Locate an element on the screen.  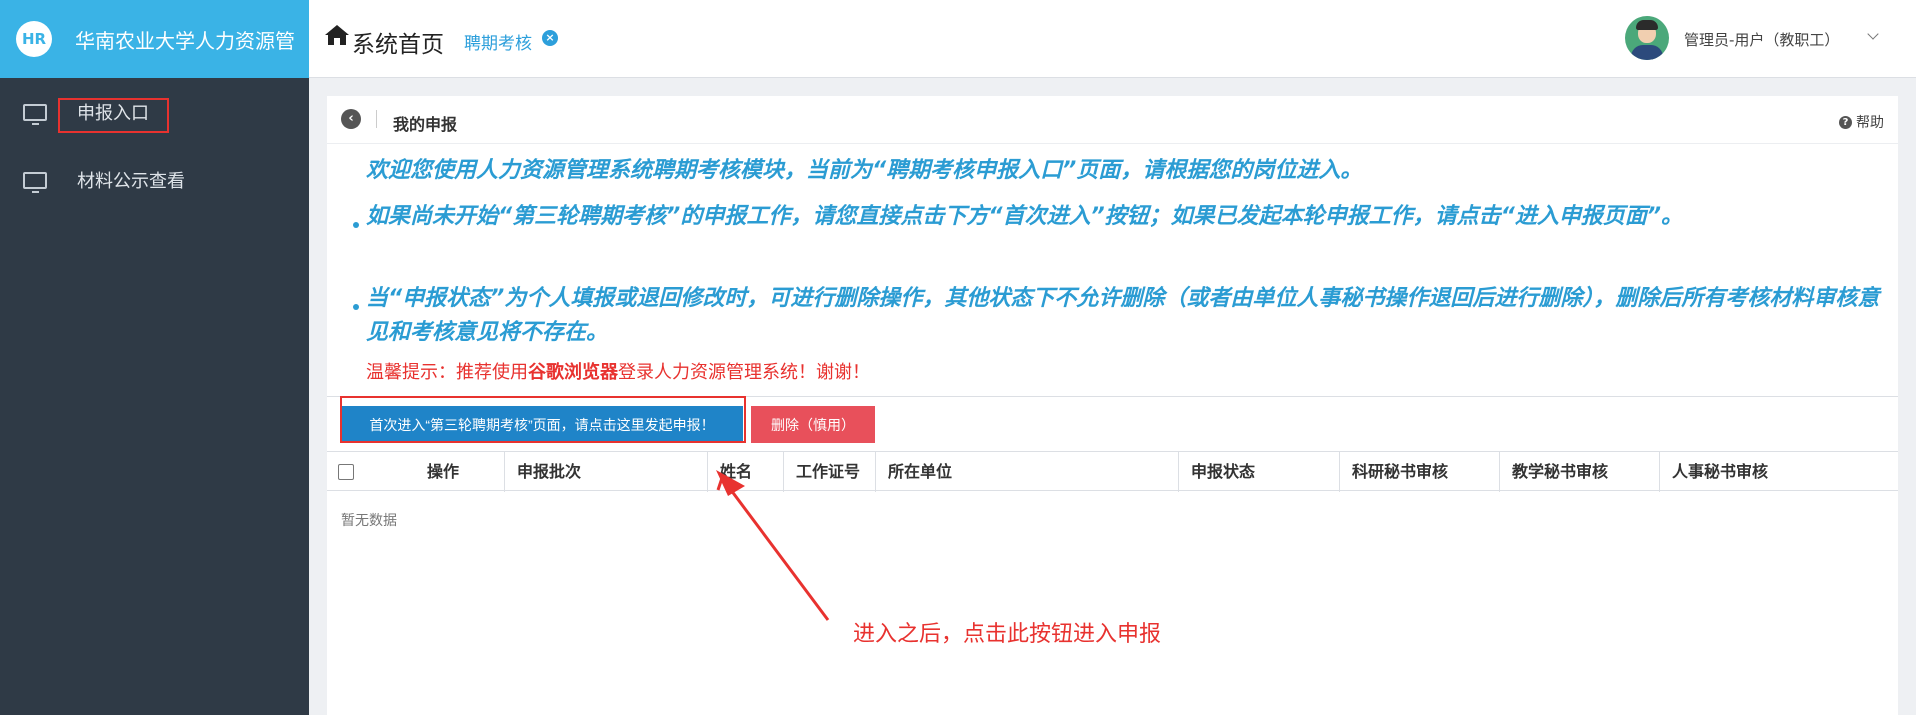
breadcrumb-title: 我的申报 is located at coordinates (425, 124).